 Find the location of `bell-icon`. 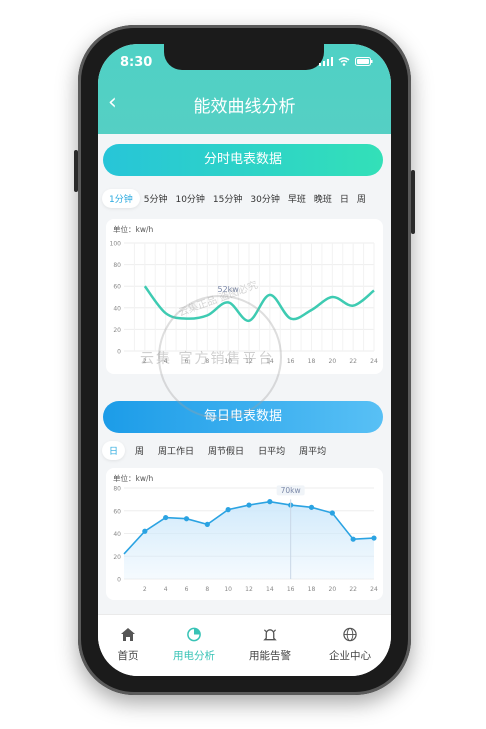

bell-icon is located at coordinates (270, 637).